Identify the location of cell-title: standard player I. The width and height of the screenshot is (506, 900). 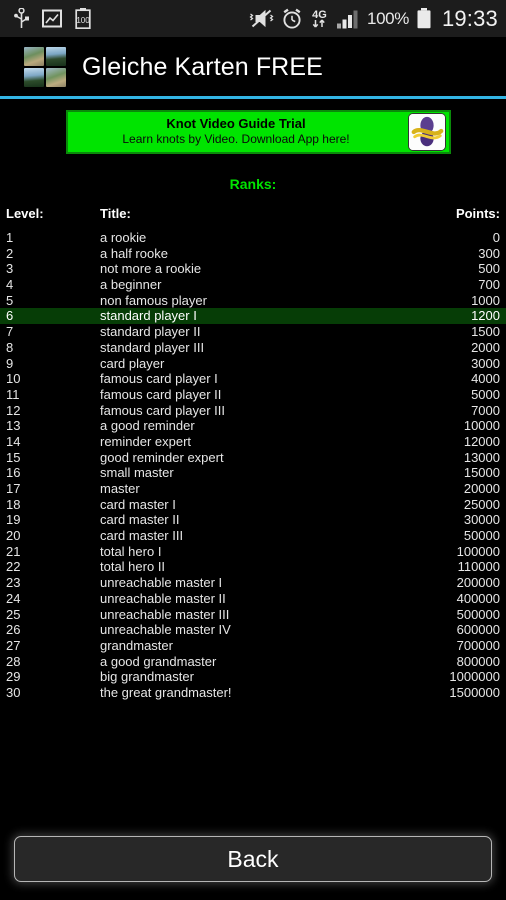
(148, 316).